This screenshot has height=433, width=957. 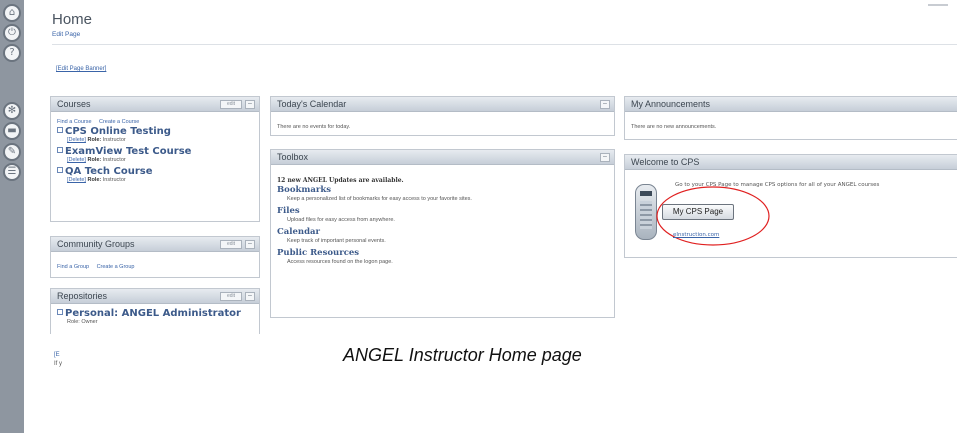 What do you see at coordinates (442, 181) in the screenshot?
I see `updates-notice: 12 new ANGEL Updates are available.` at bounding box center [442, 181].